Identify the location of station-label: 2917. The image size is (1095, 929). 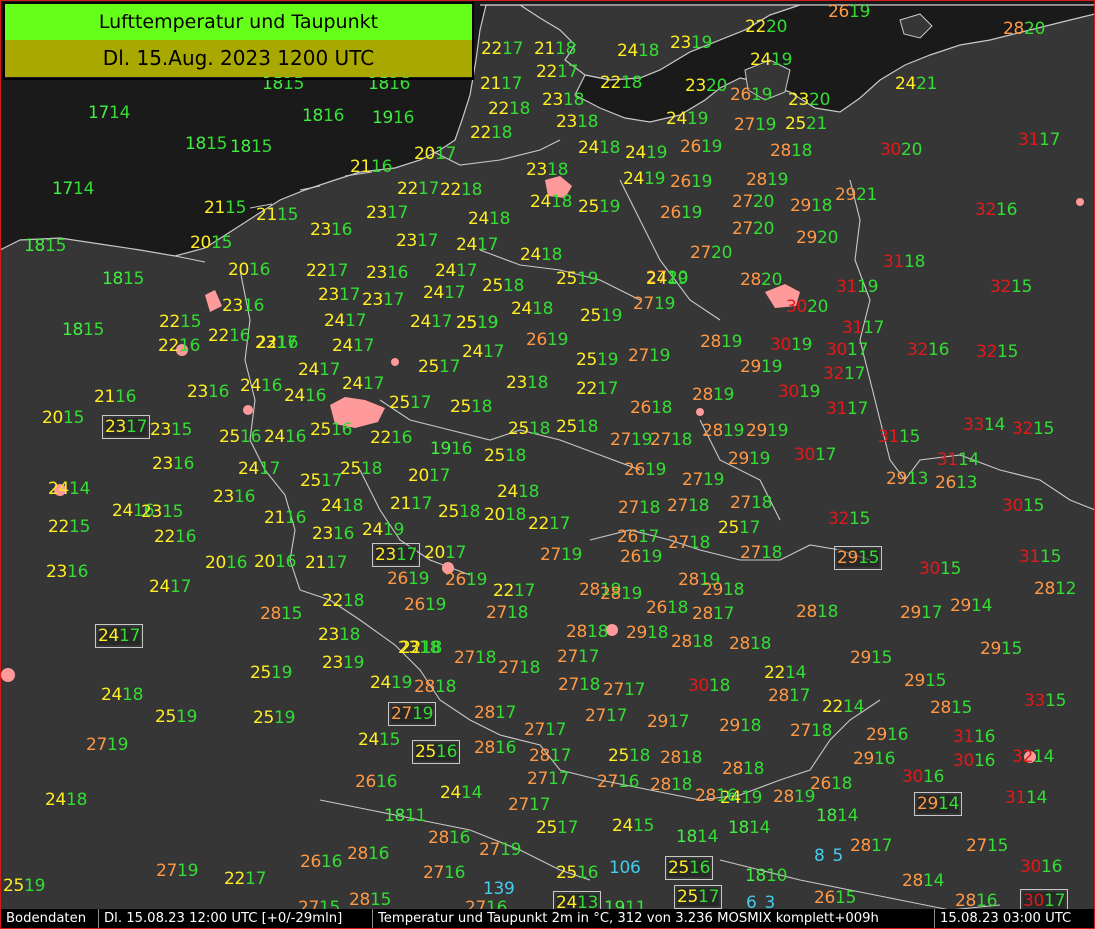
(921, 613).